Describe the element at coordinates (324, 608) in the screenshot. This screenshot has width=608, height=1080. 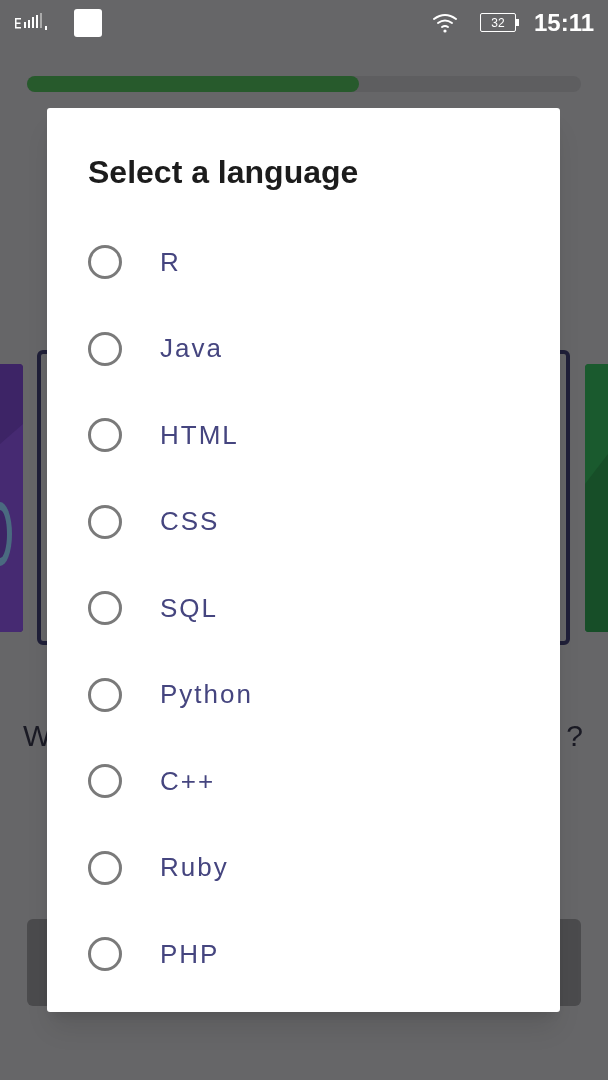
I see `language-option: SQL` at that location.